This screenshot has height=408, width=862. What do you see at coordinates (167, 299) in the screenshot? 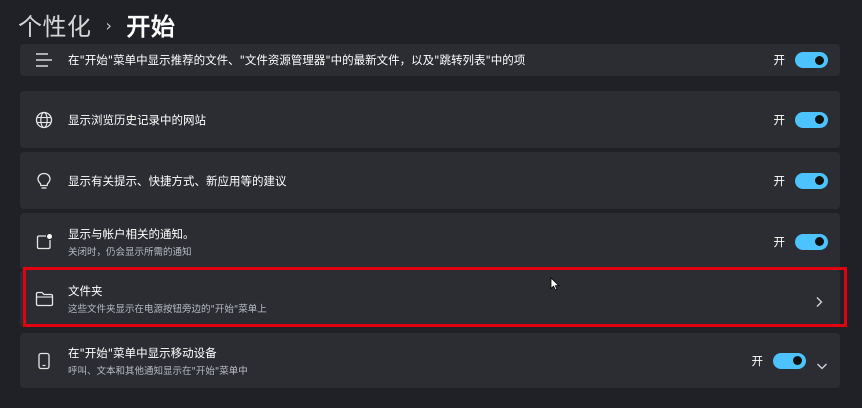
I see `setting-text: 文件夹 这些文件夹显示在电源按钮旁边的"开始"菜单上` at bounding box center [167, 299].